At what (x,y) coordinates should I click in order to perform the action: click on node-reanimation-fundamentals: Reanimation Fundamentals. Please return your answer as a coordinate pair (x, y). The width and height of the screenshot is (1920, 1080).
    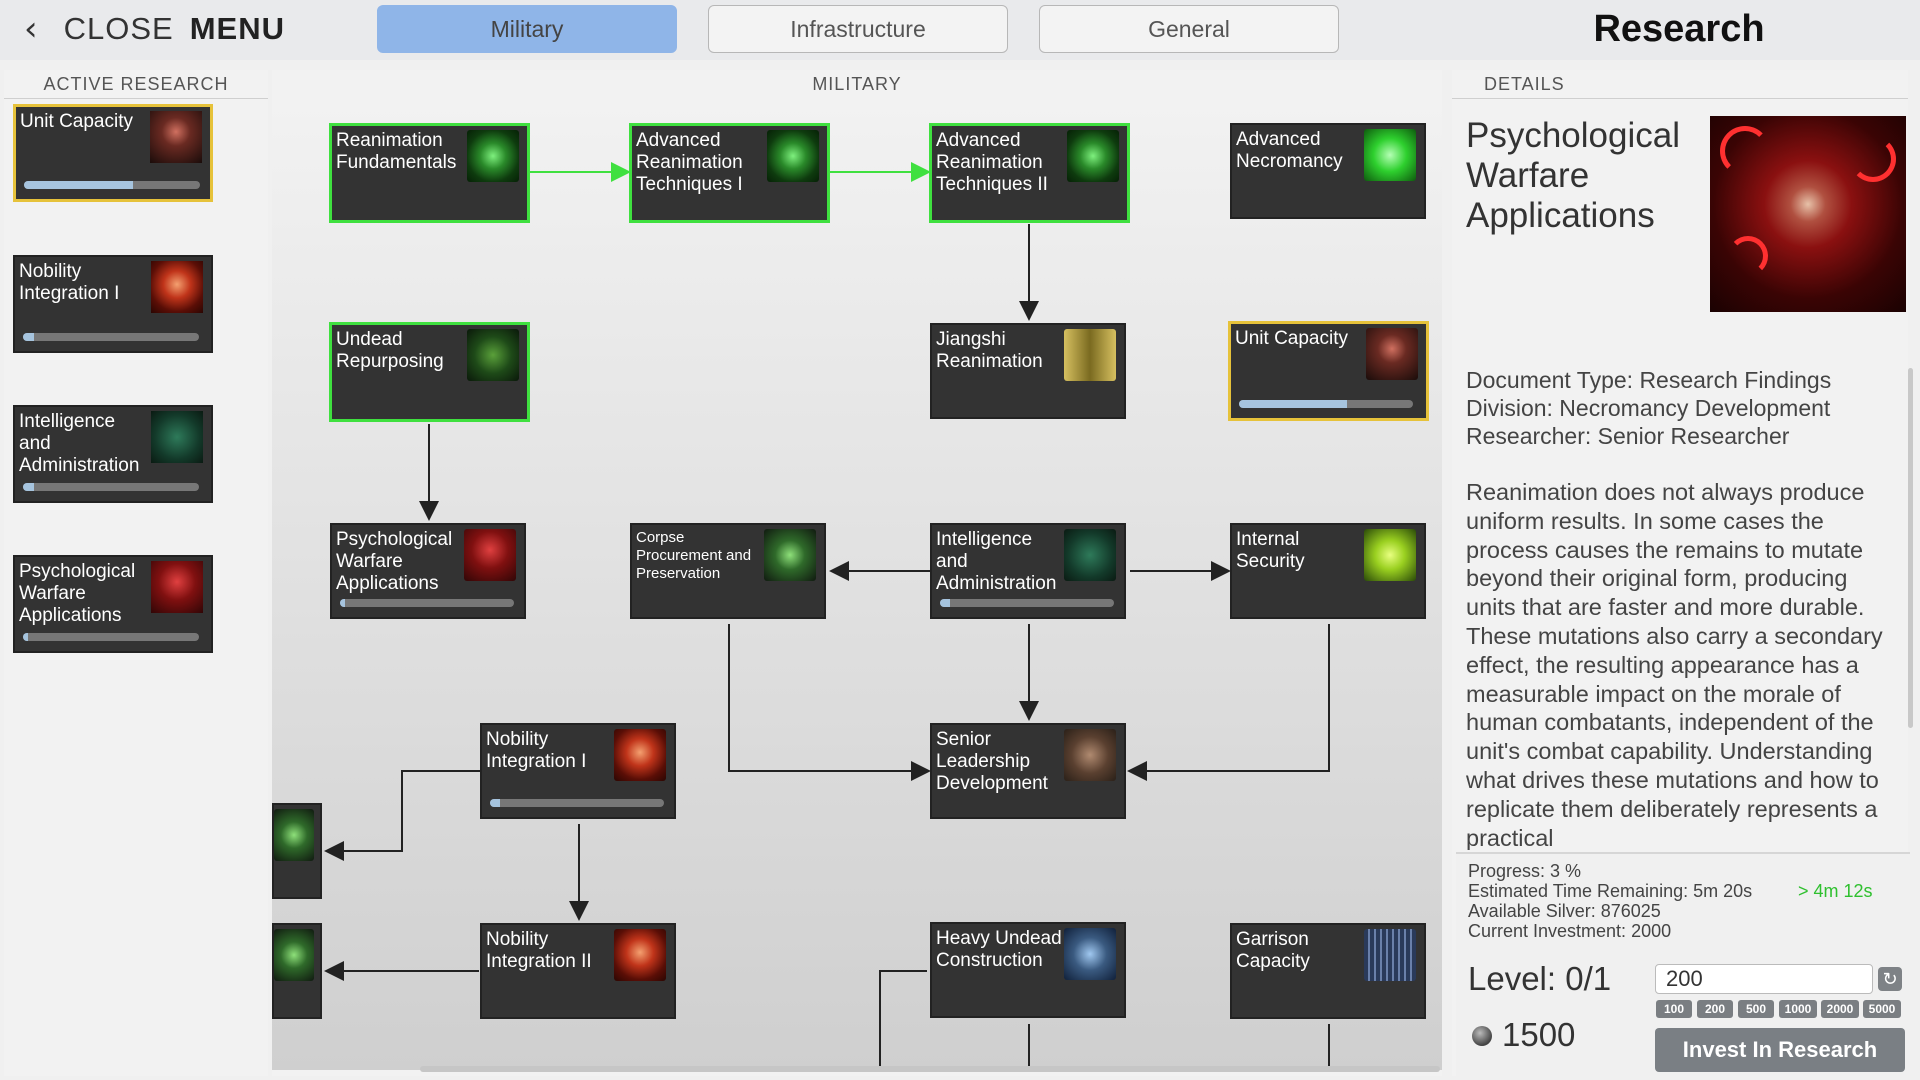
    Looking at the image, I should click on (429, 173).